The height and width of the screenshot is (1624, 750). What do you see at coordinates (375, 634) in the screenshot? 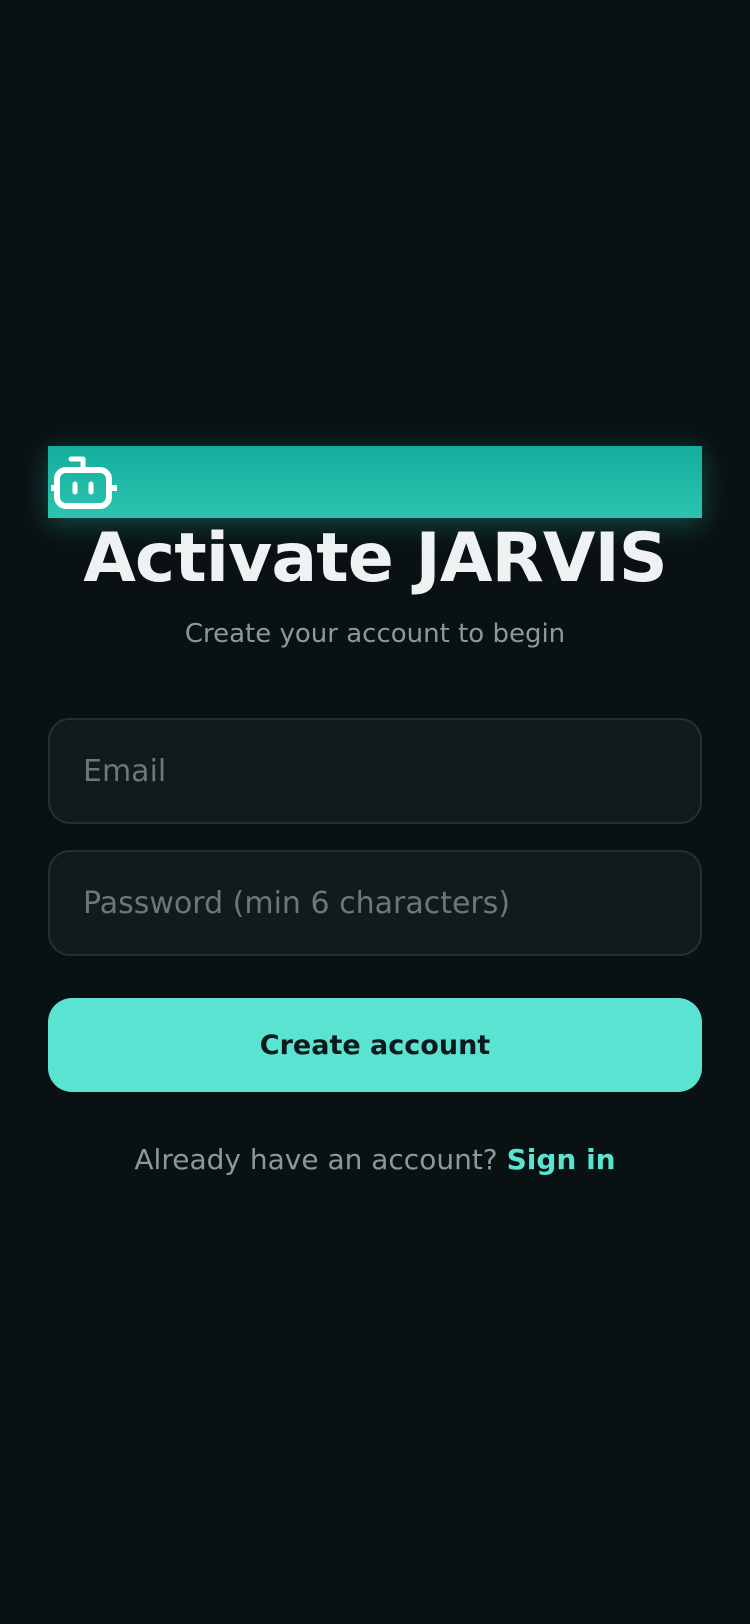
I see `page-subtitle: Create your account to begin` at bounding box center [375, 634].